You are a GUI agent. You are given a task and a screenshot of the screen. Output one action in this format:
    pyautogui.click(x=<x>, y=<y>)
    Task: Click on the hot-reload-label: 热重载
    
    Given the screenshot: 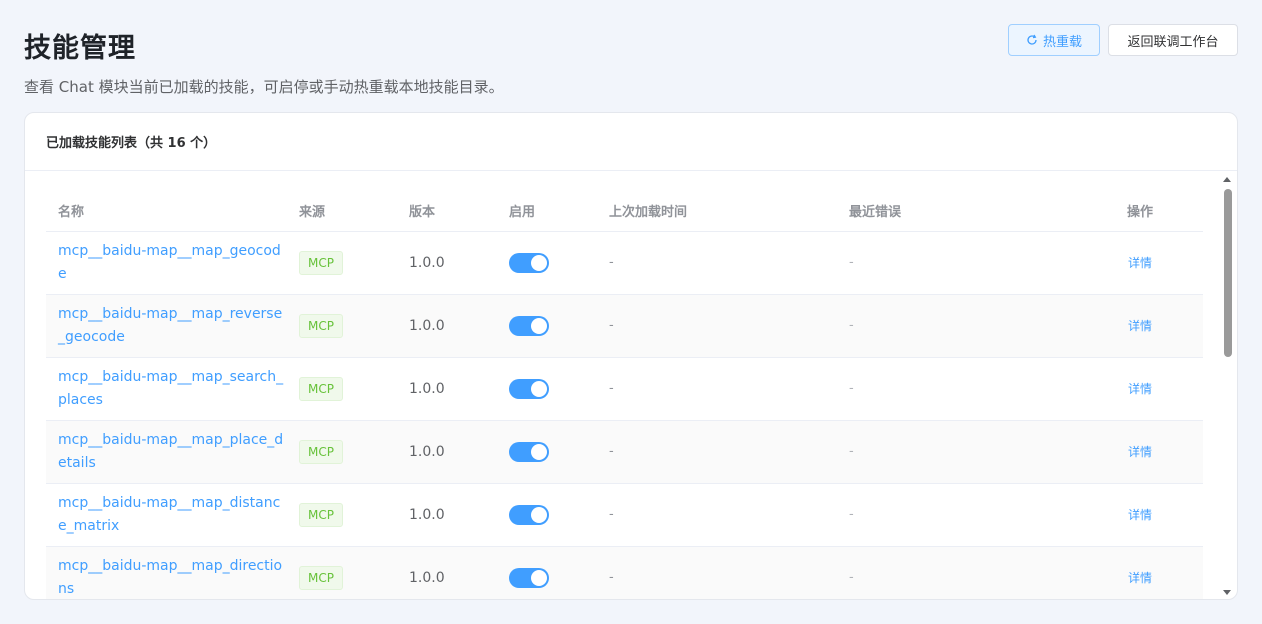 What is the action you would take?
    pyautogui.click(x=1062, y=42)
    